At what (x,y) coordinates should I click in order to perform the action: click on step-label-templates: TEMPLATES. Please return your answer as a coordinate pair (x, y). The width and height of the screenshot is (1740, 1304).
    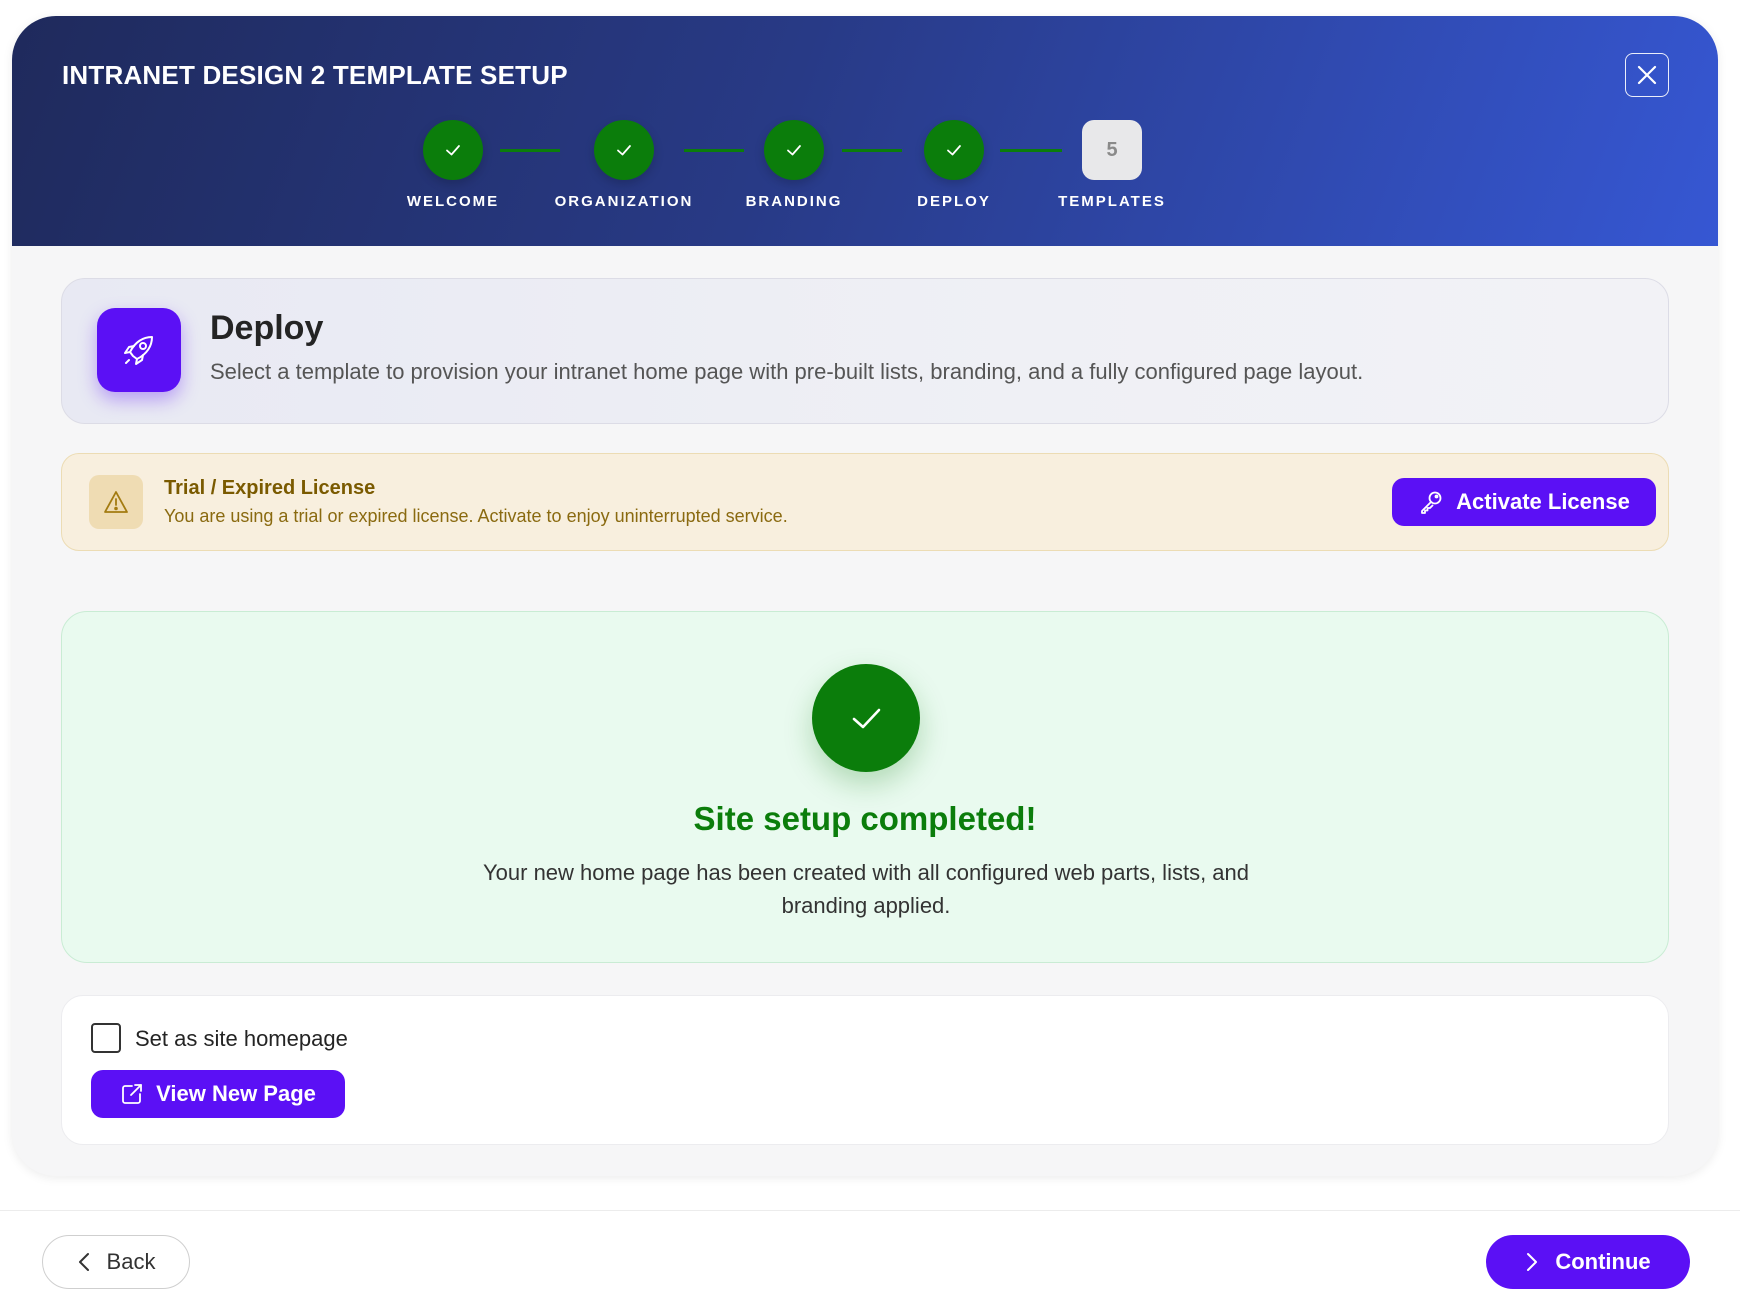
    Looking at the image, I should click on (1112, 201).